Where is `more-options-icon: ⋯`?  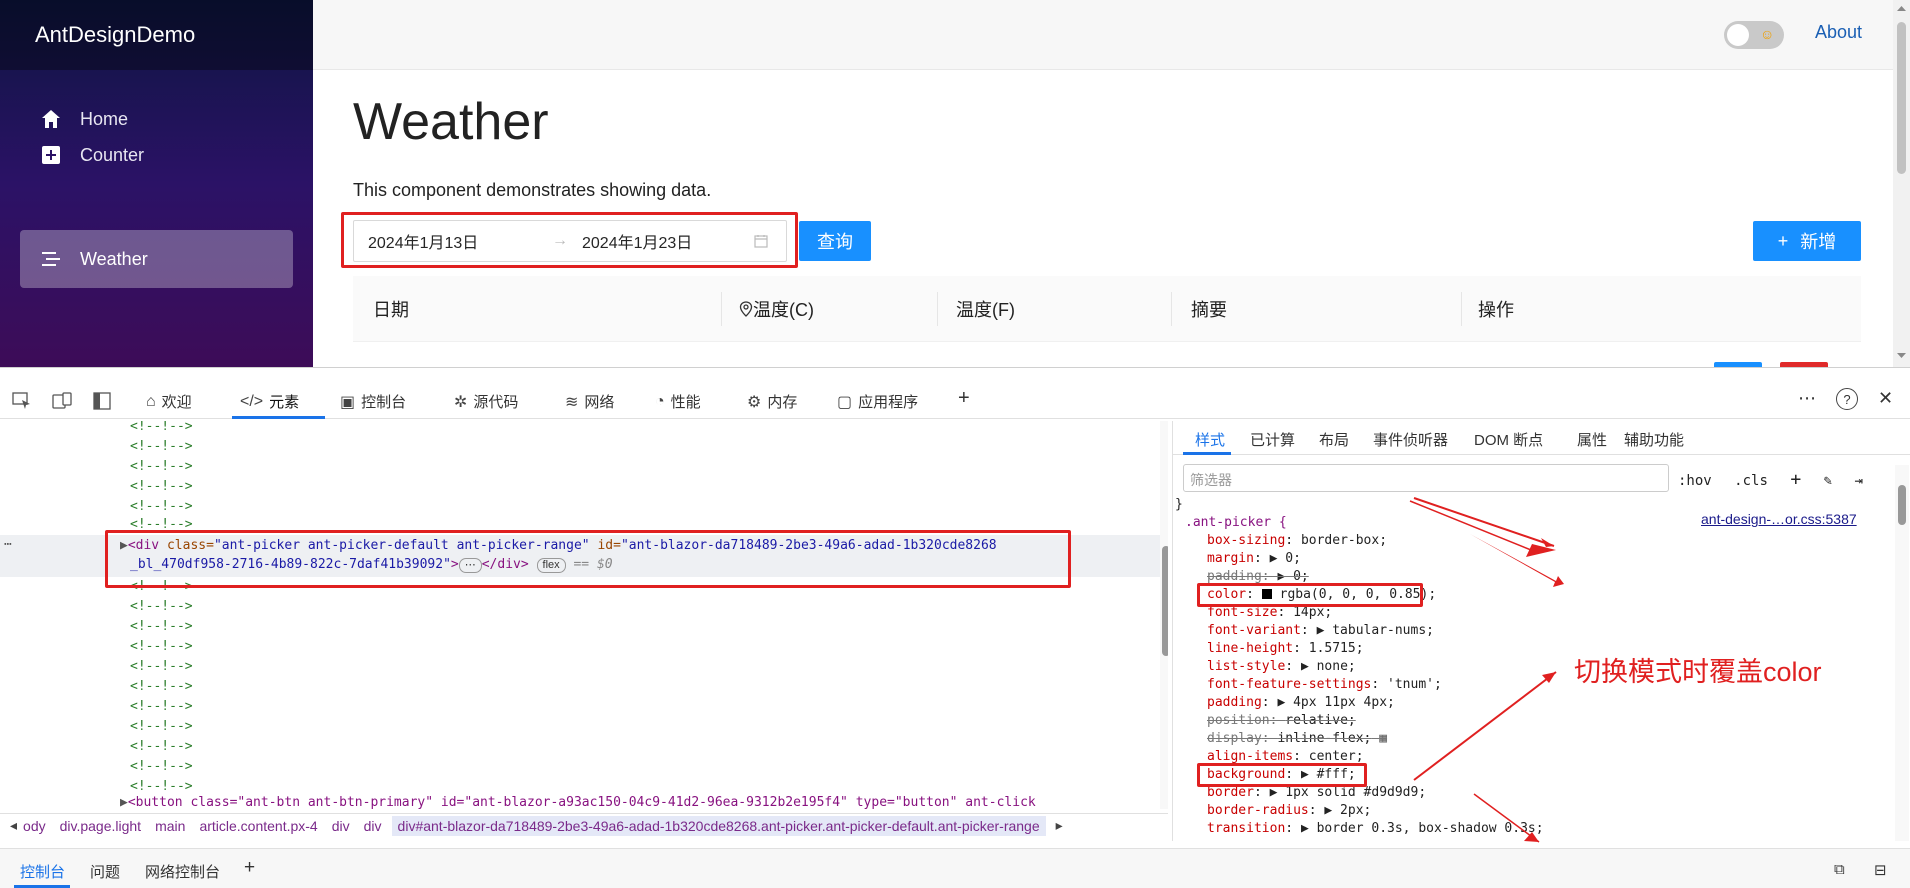 more-options-icon: ⋯ is located at coordinates (1807, 398).